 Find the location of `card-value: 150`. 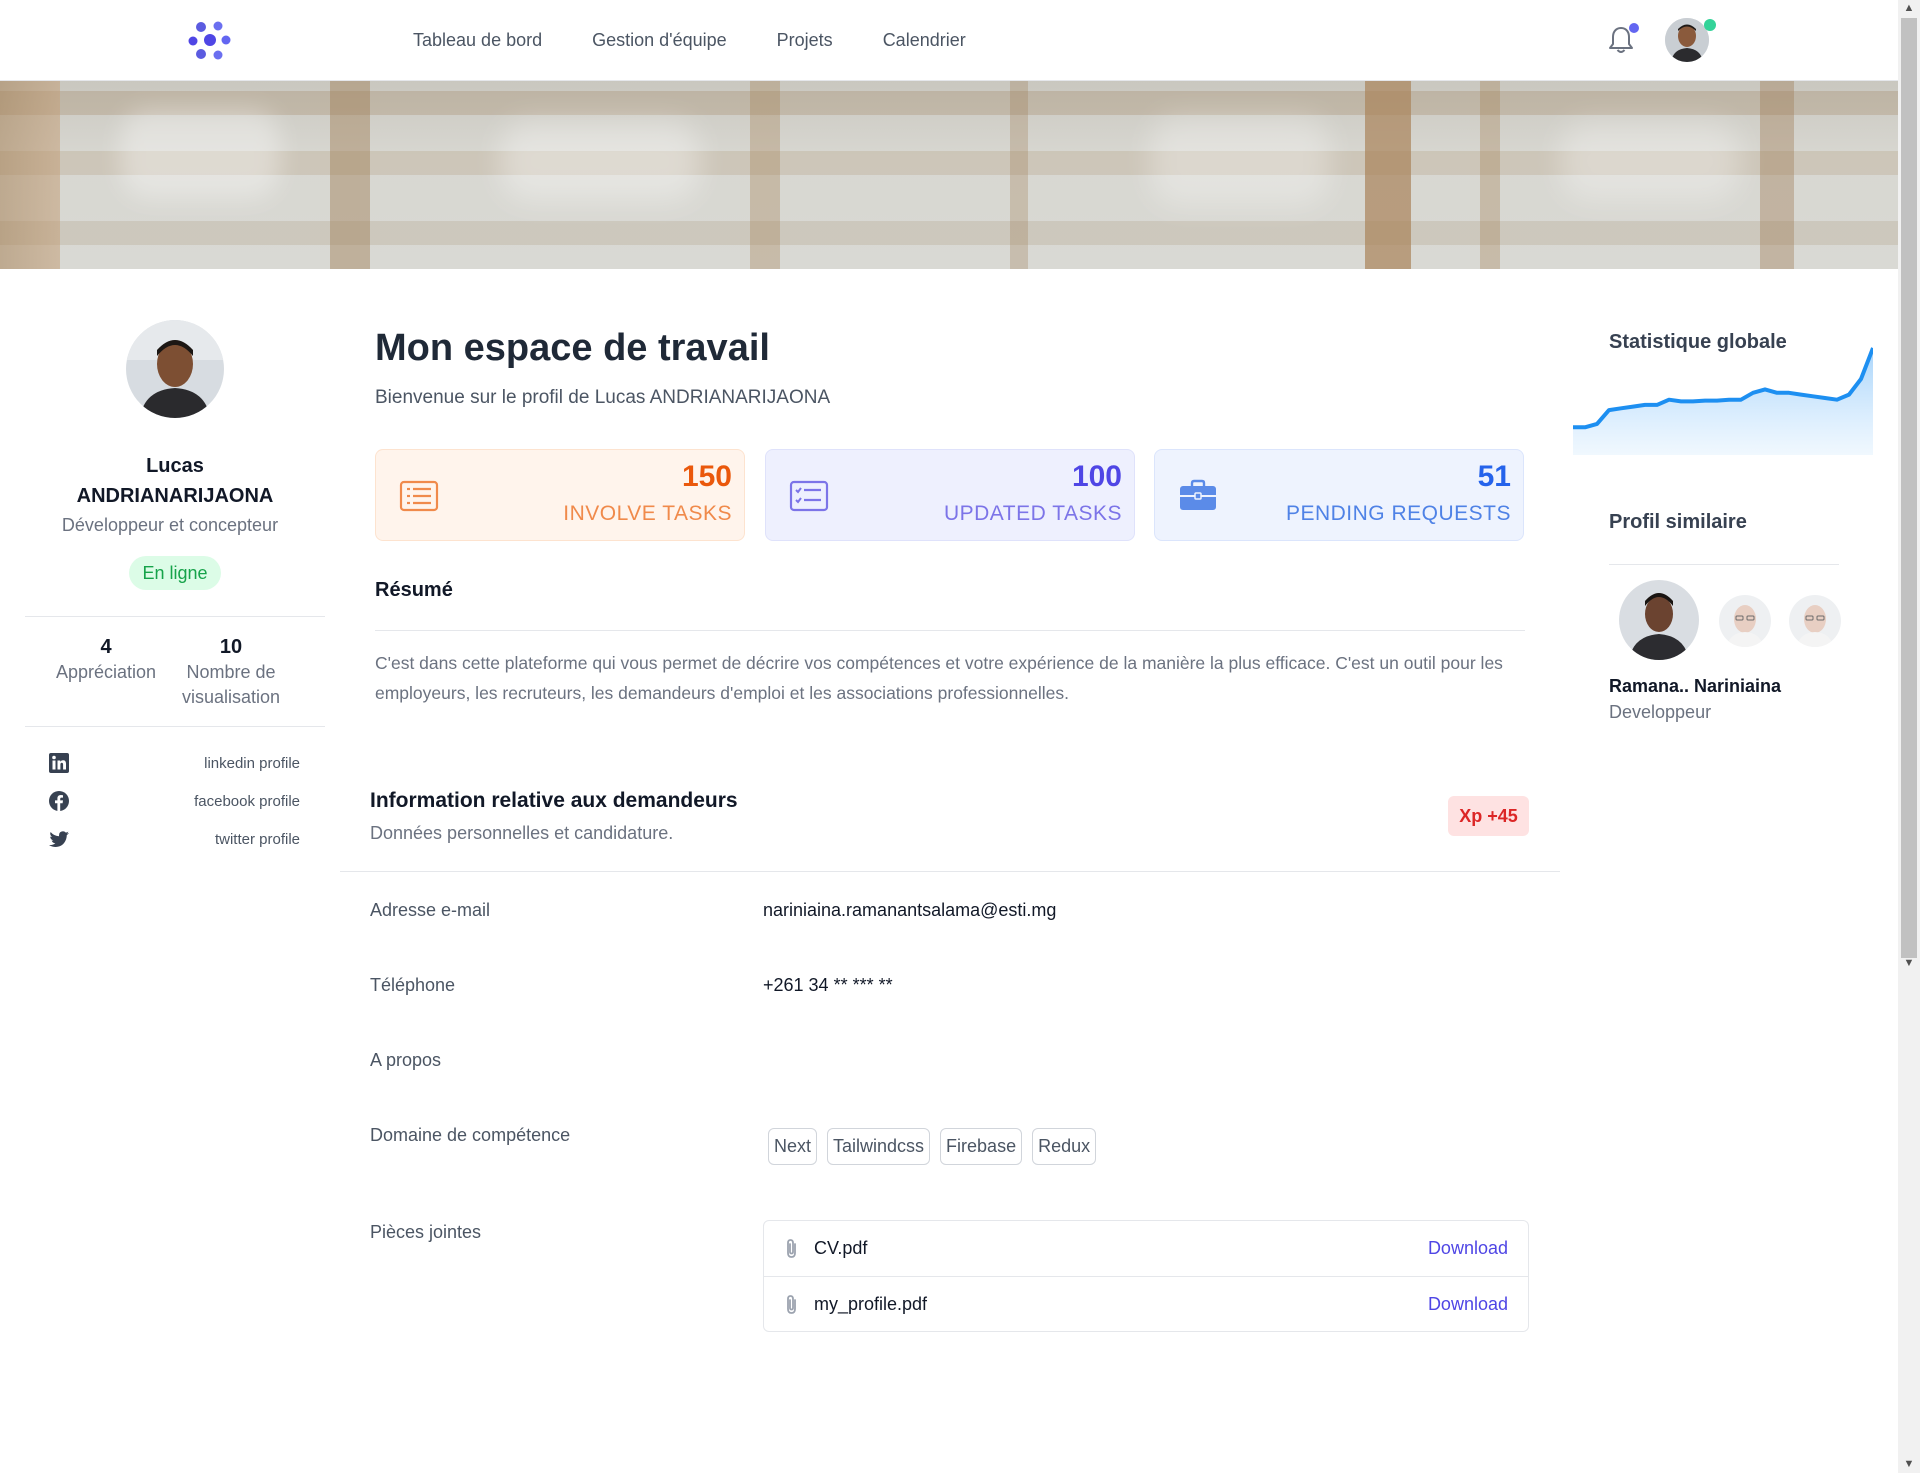

card-value: 150 is located at coordinates (706, 476).